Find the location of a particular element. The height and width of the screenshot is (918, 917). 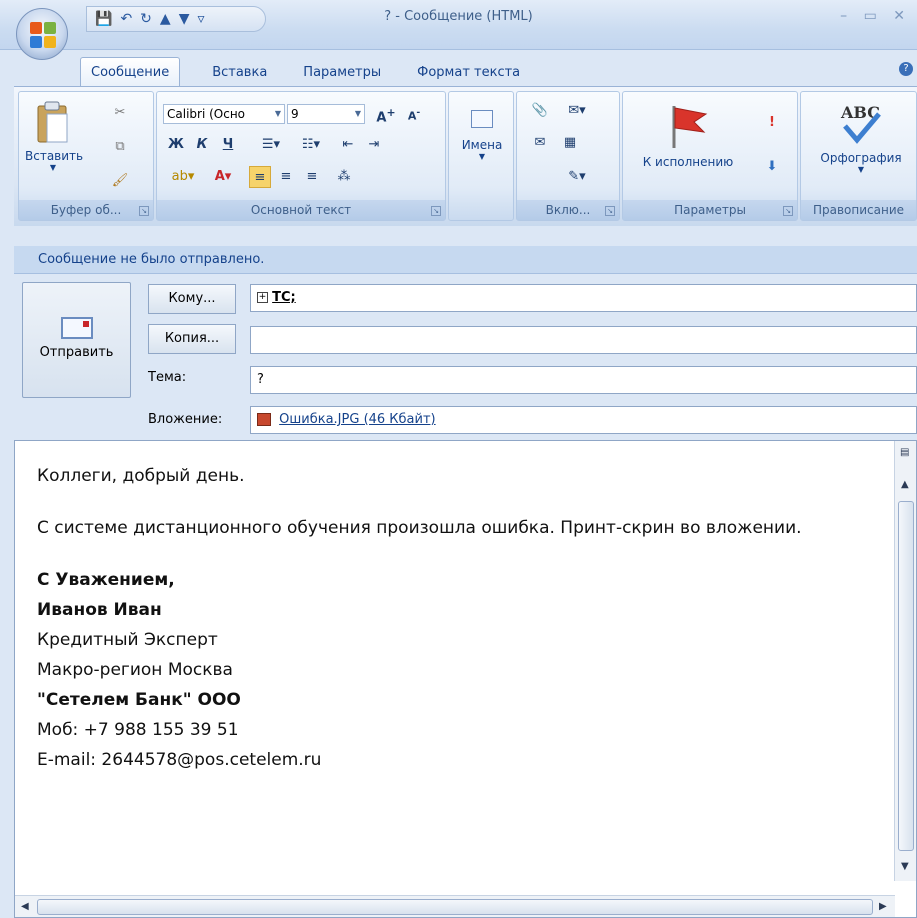

tab-insert: Вставка is located at coordinates (239, 73).